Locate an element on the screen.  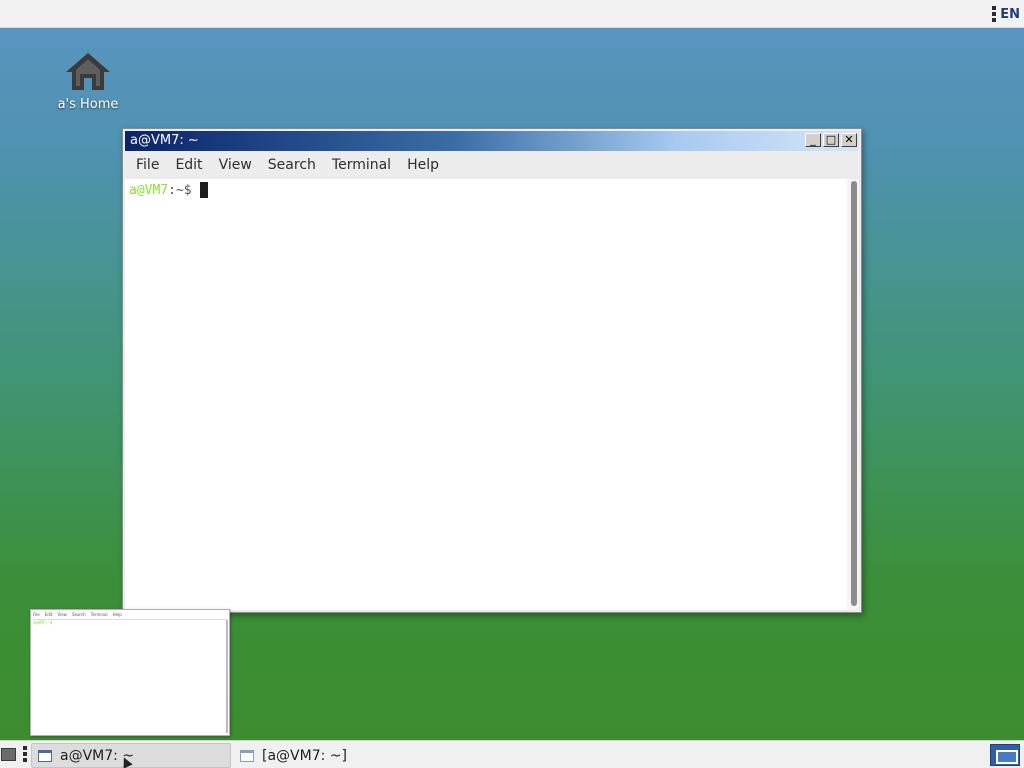
desktop-home-icon: a's Home is located at coordinates (88, 85).